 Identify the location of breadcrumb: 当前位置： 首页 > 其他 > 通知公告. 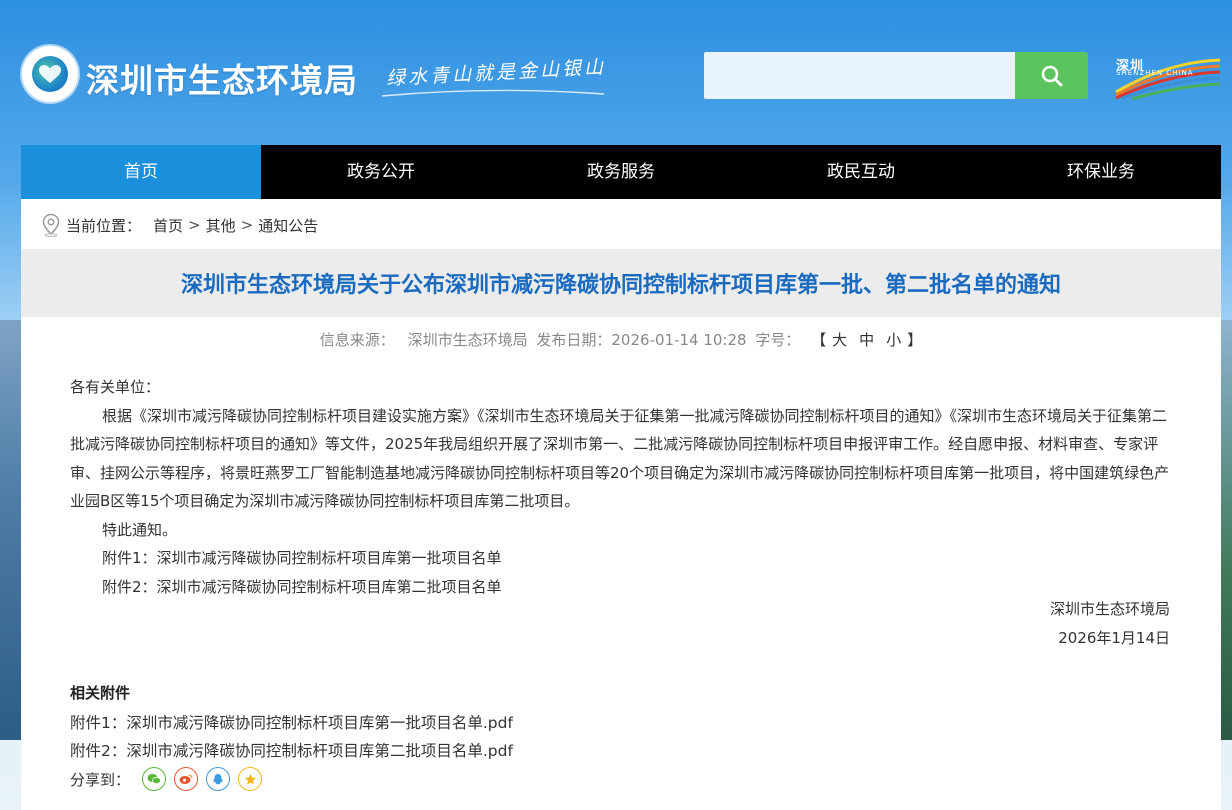
(179, 225).